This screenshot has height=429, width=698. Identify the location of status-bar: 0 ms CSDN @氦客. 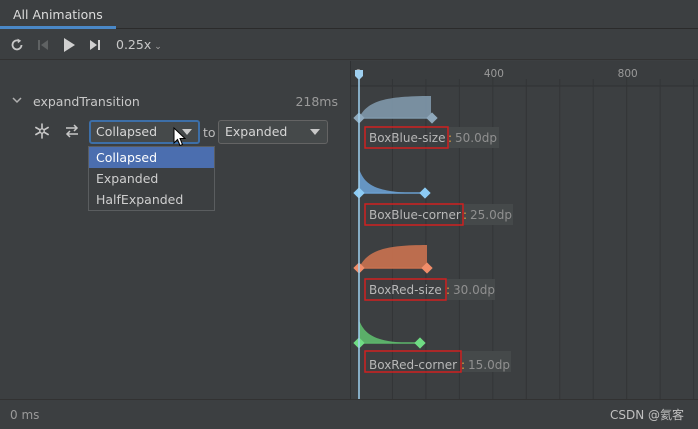
(349, 414).